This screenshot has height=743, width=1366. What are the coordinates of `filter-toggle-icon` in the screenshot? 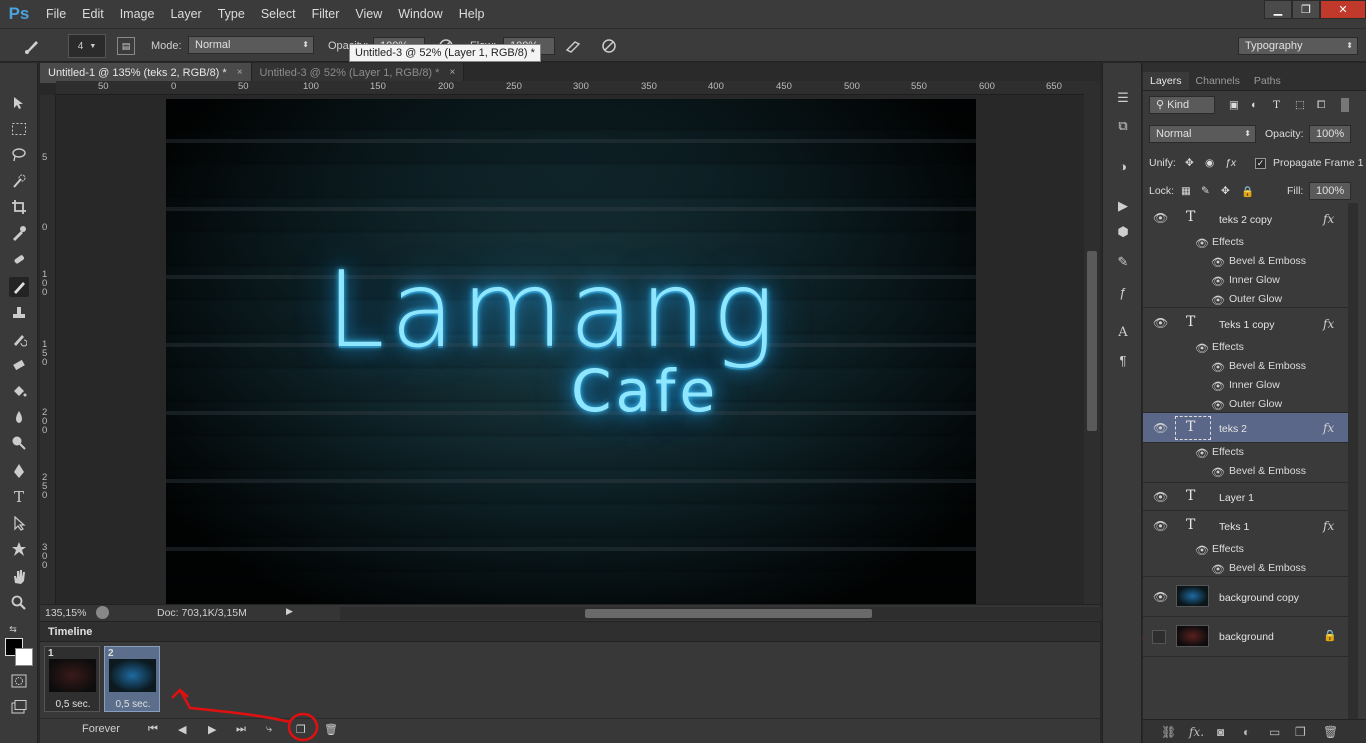 It's located at (1345, 105).